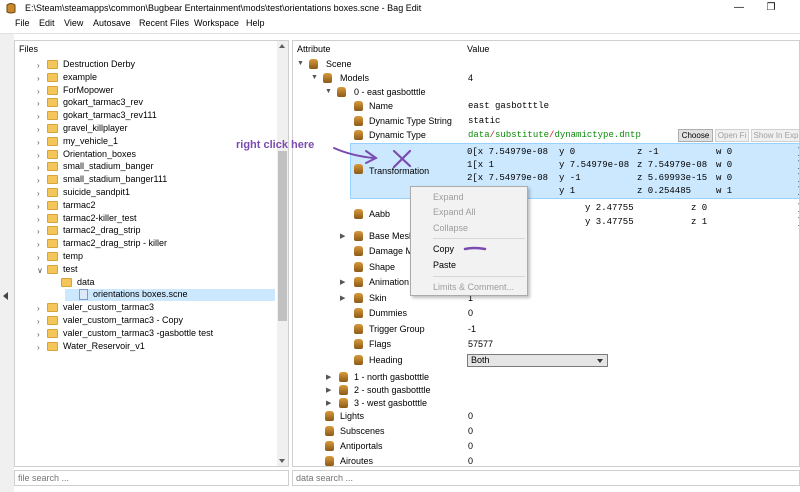 This screenshot has height=492, width=800. I want to click on file-tree-item: › gokart_tarmac3_rev, so click(146, 103).